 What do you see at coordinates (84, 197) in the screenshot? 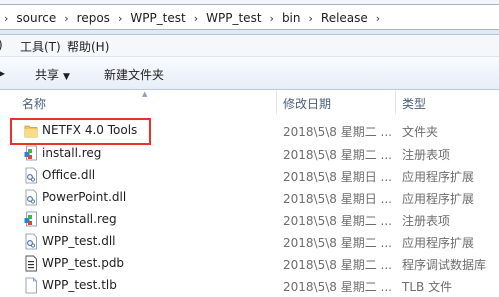
I see `file-name: PowerPoint.dll` at bounding box center [84, 197].